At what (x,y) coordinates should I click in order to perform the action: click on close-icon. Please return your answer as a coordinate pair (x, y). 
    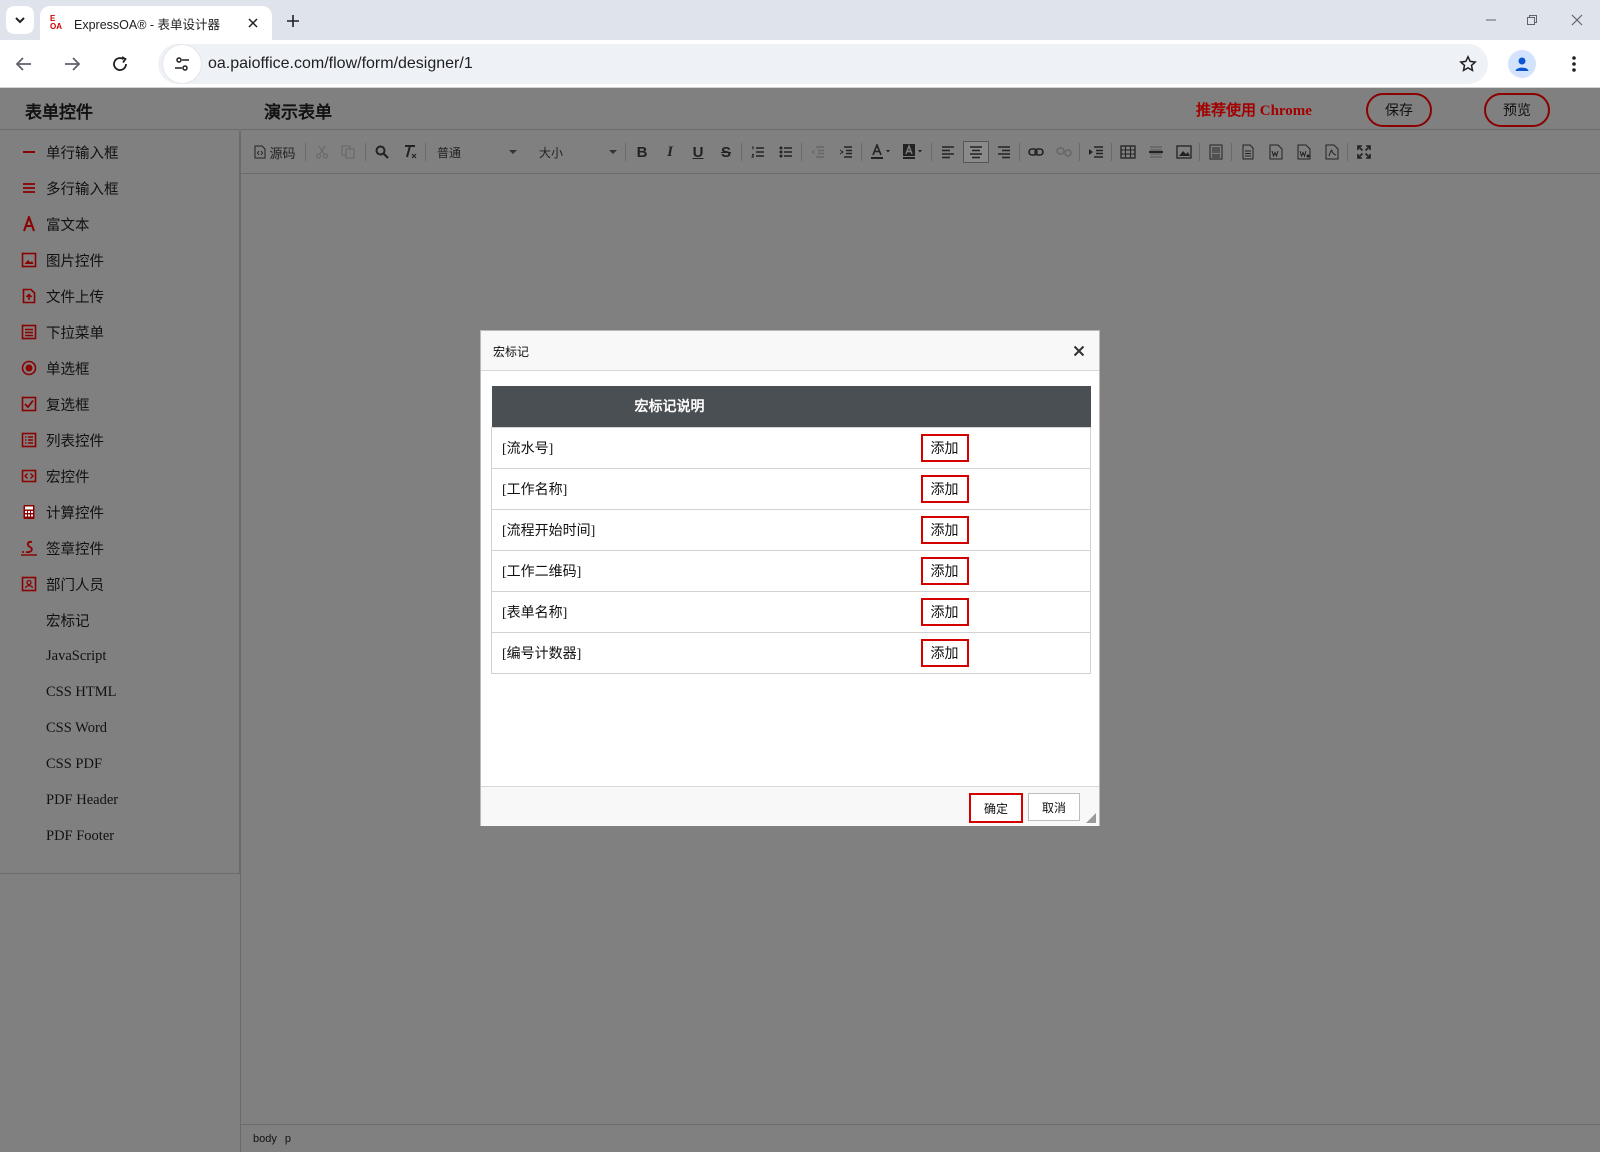
    Looking at the image, I should click on (1079, 351).